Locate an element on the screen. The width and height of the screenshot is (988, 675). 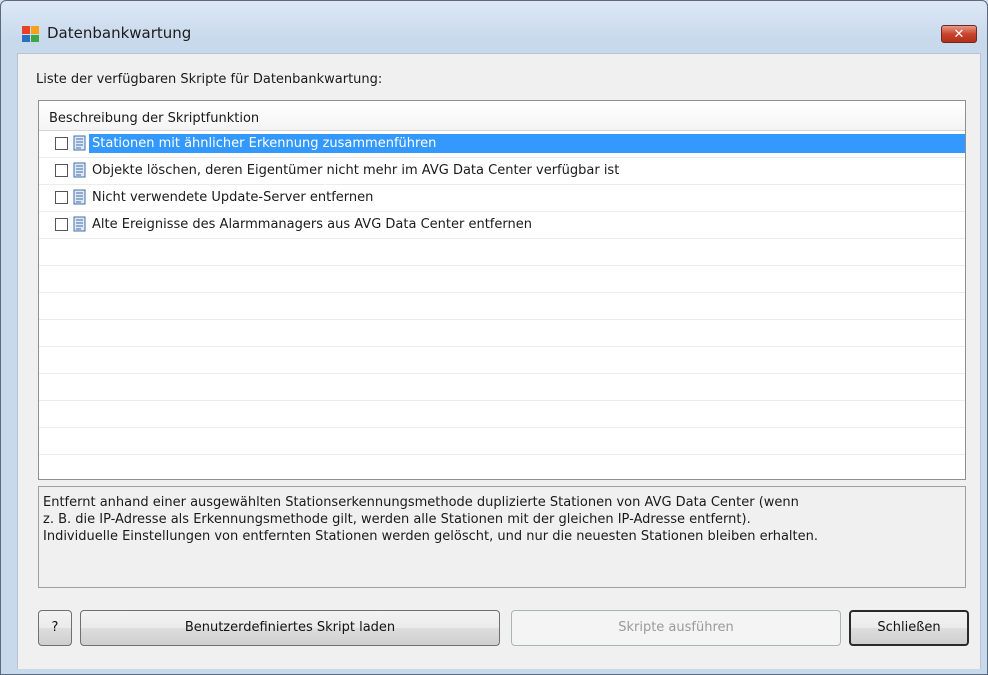
close-window-button: ✕ is located at coordinates (959, 34).